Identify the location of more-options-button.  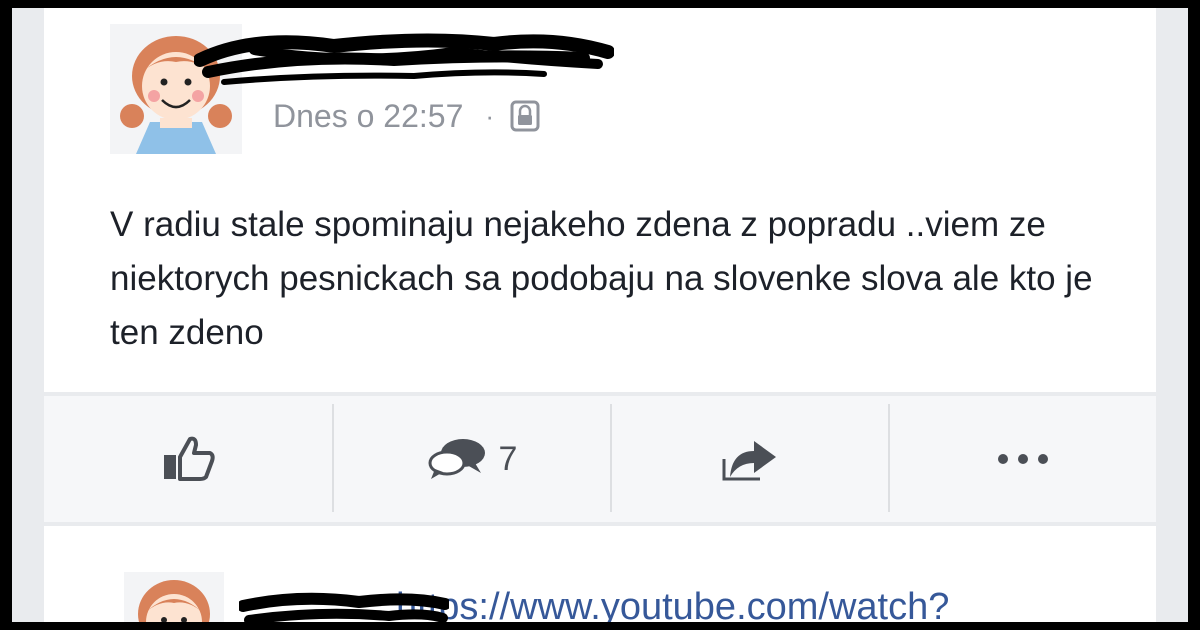
(1023, 459).